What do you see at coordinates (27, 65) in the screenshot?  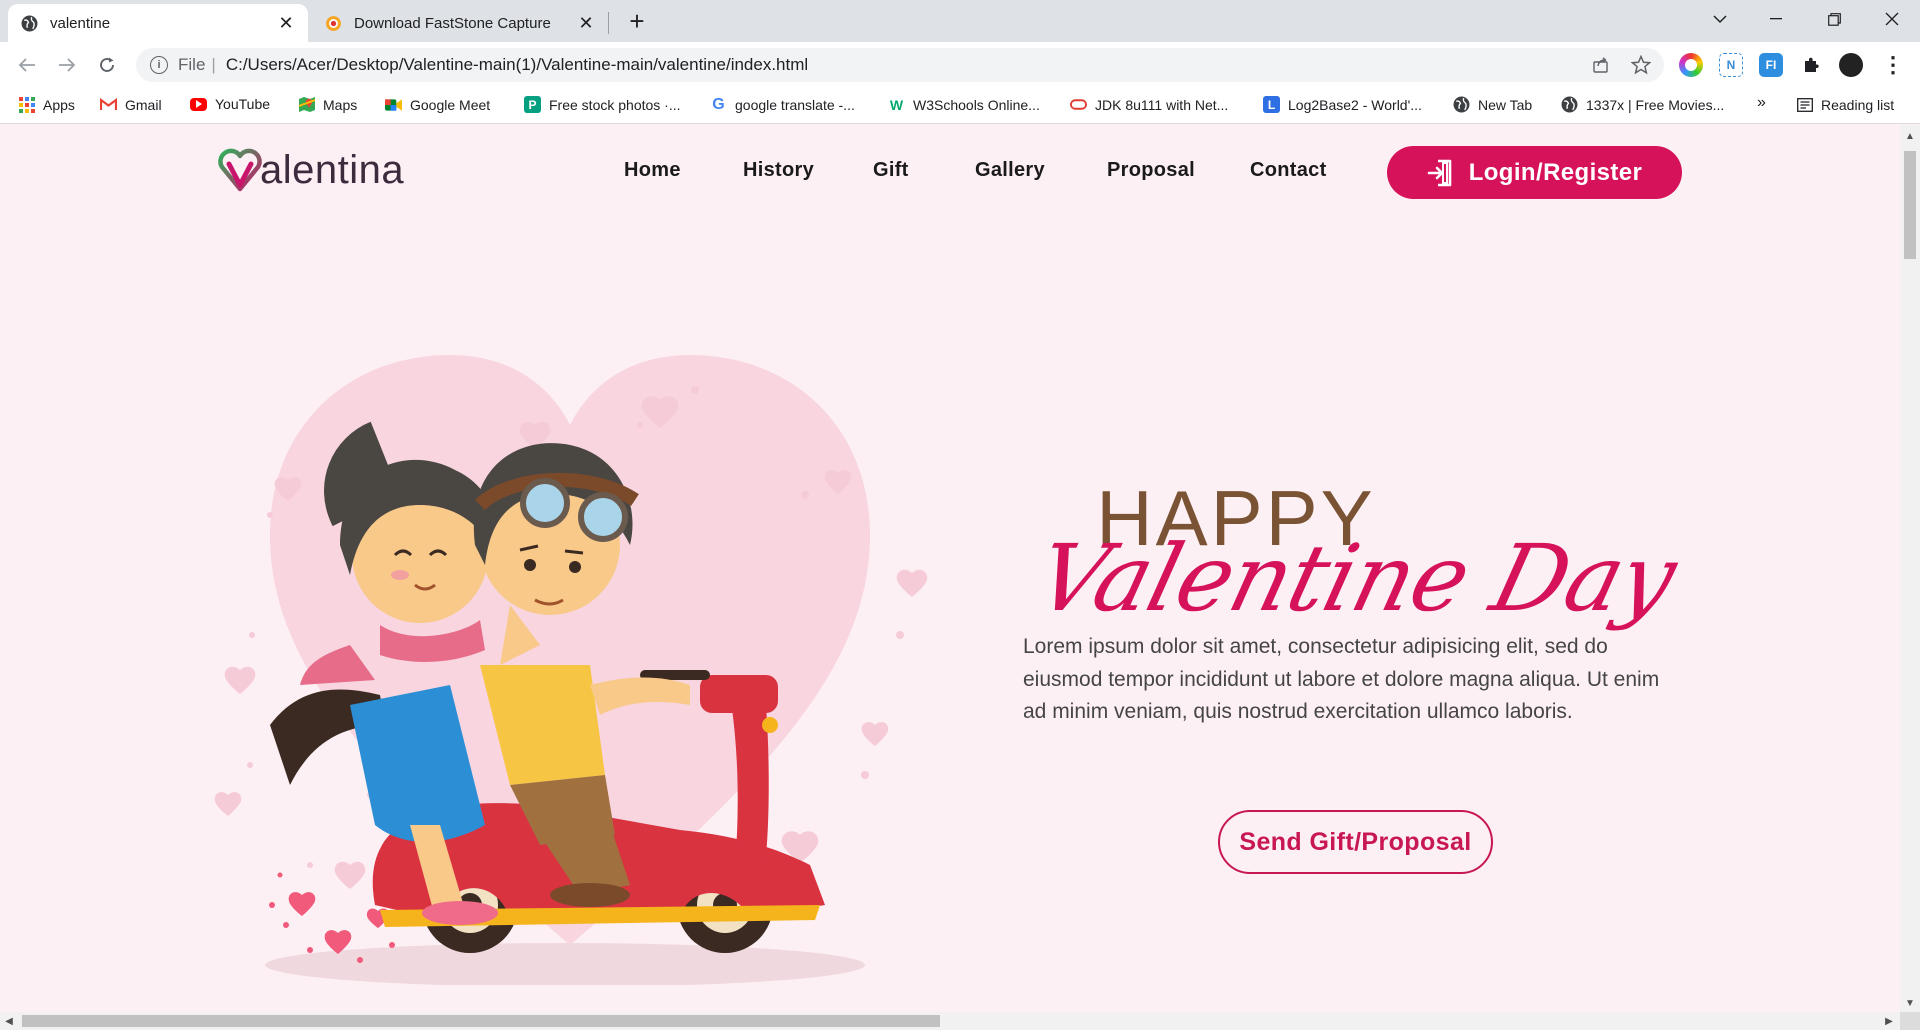 I see `back-icon` at bounding box center [27, 65].